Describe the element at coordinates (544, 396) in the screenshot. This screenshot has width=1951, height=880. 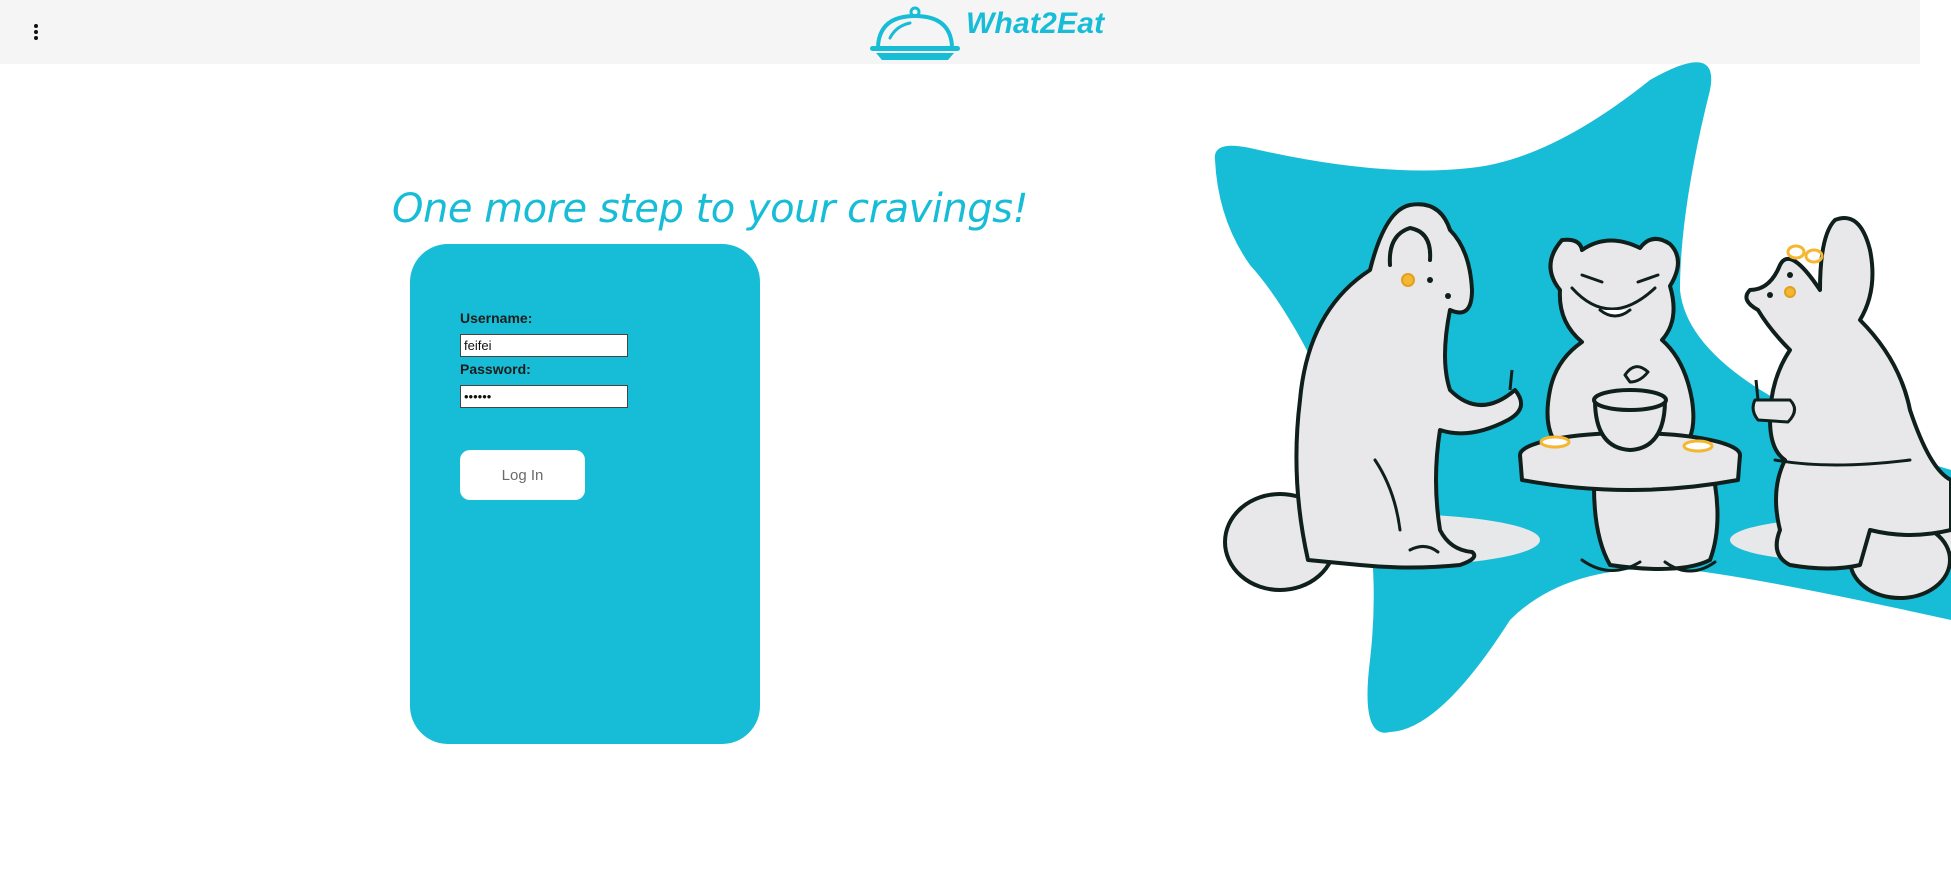
I see `password-input` at that location.